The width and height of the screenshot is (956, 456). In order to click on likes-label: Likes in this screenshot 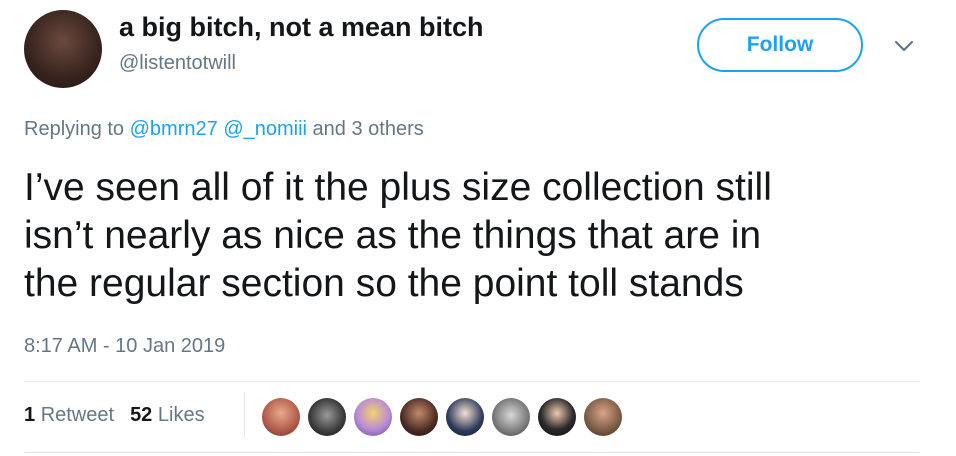, I will do `click(181, 415)`.